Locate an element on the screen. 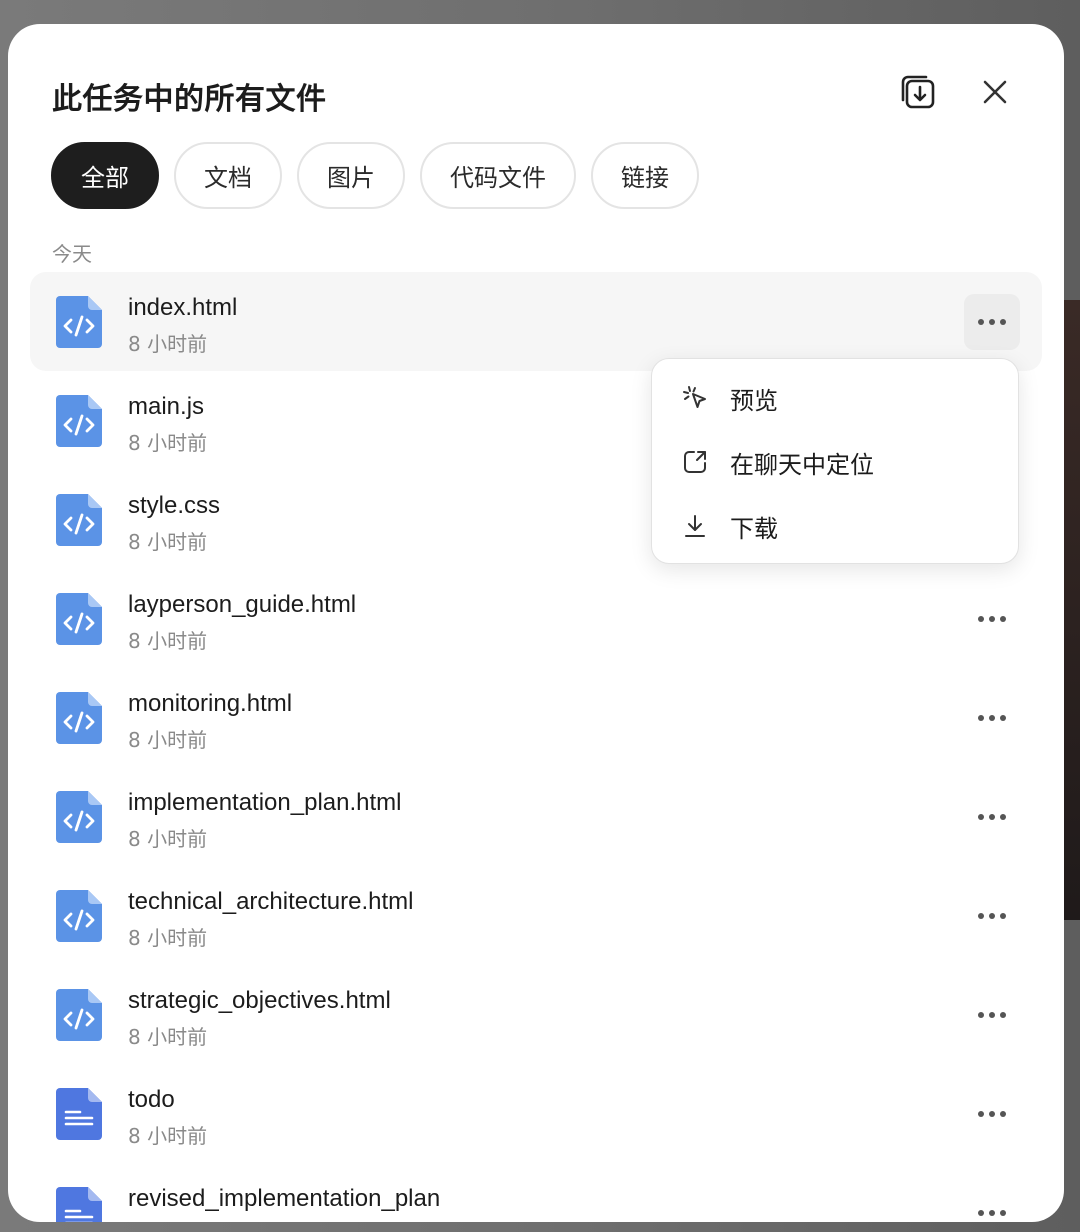  download-all-button is located at coordinates (918, 92).